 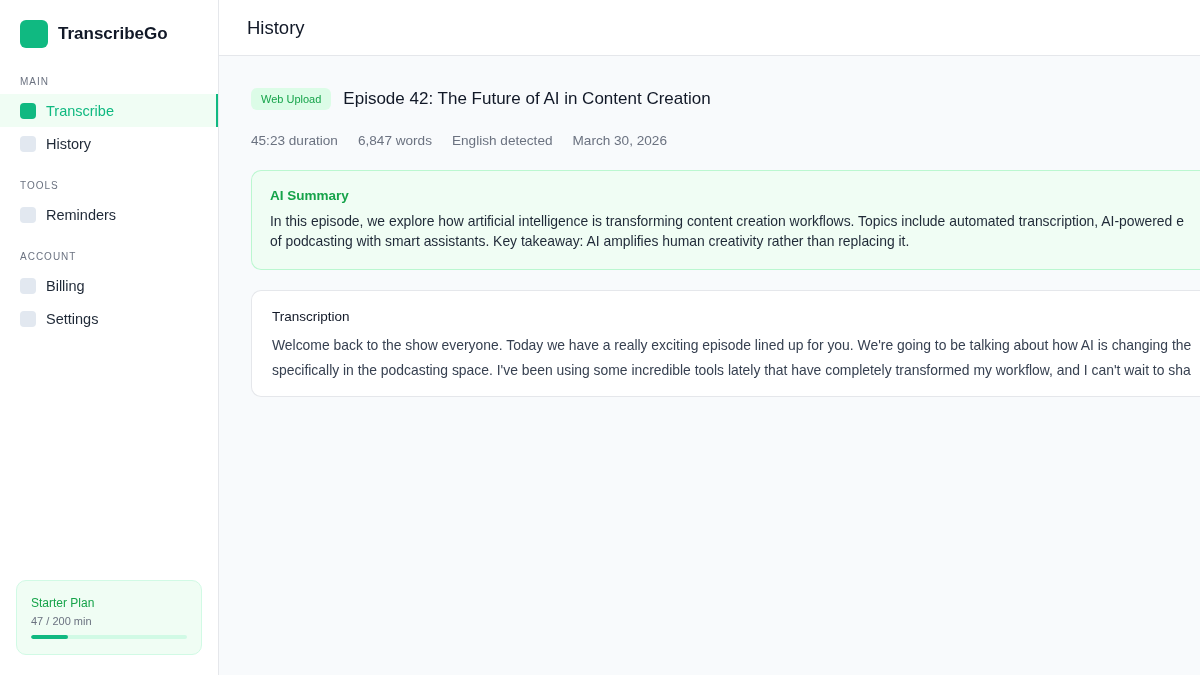 I want to click on episode-title: Episode 42: The Future of AI in Content Creation, so click(x=527, y=99).